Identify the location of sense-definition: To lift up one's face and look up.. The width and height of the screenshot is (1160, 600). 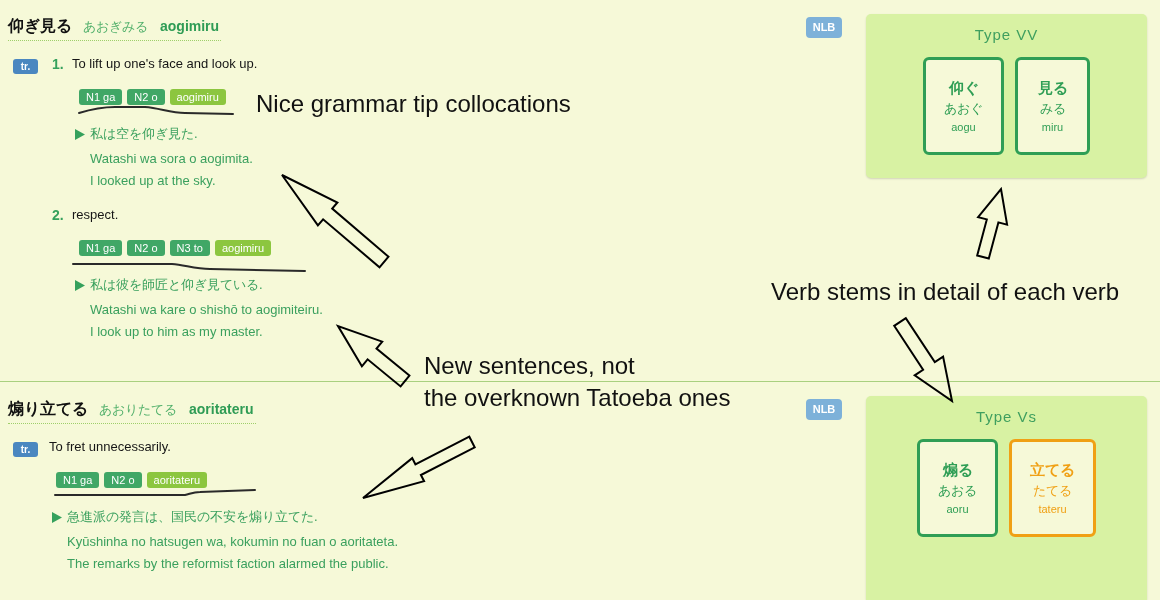
(165, 64).